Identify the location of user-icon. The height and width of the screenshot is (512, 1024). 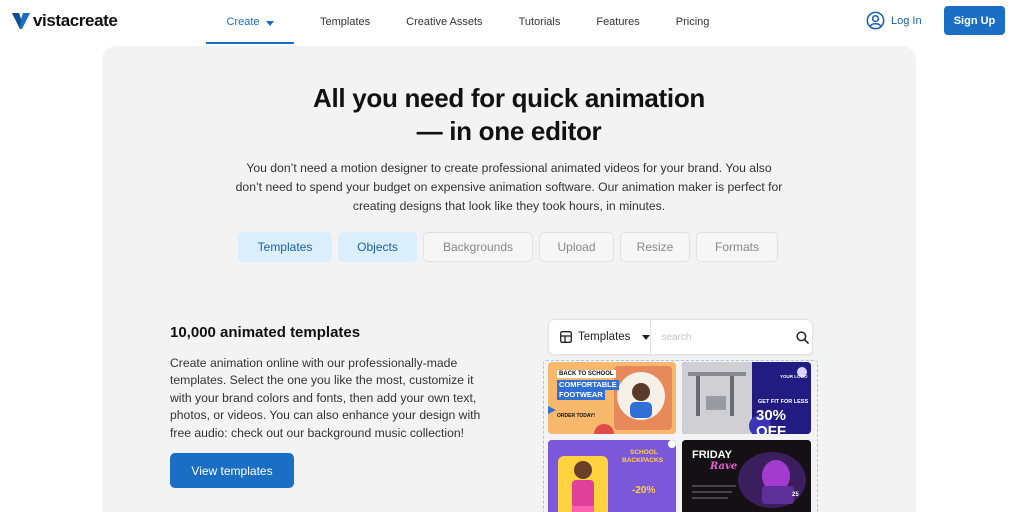
(875, 20).